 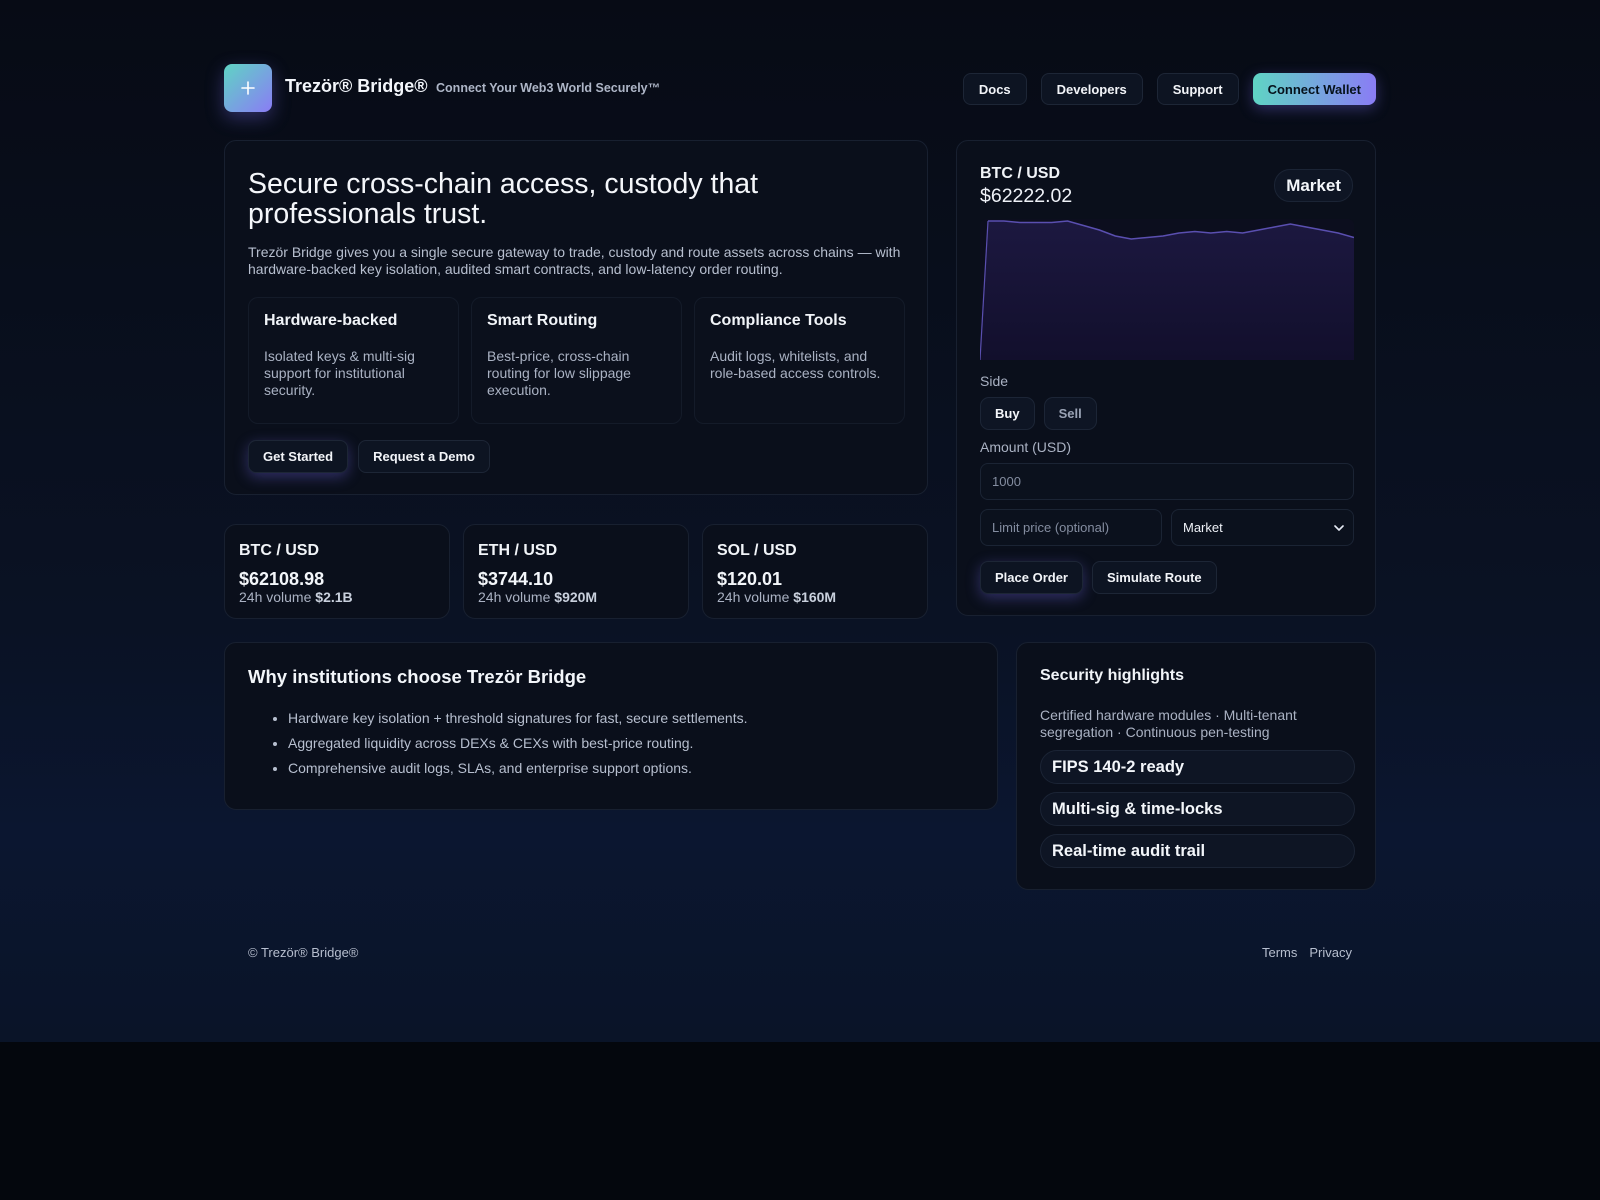 What do you see at coordinates (1091, 89) in the screenshot?
I see `nav-developers: Developers` at bounding box center [1091, 89].